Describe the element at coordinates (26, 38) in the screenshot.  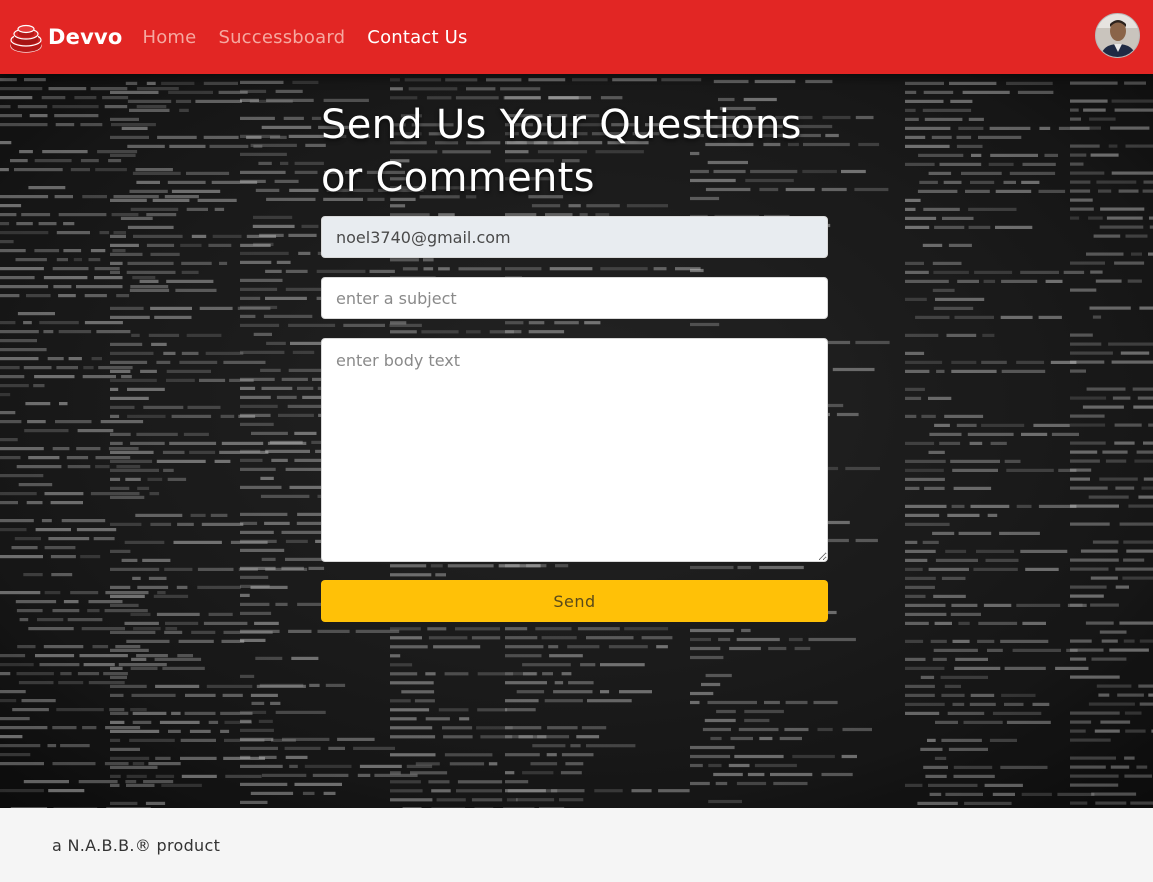
I see `stacked-red-cylinder-icon` at that location.